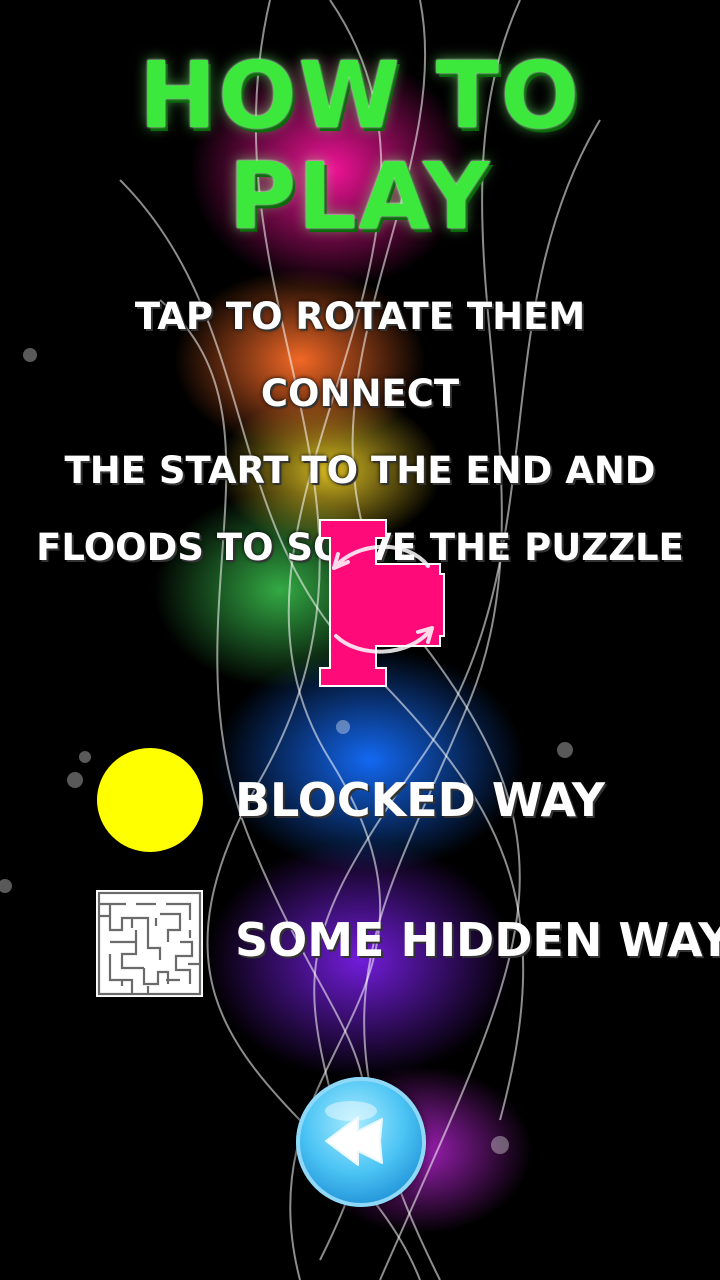 The height and width of the screenshot is (1280, 720). Describe the element at coordinates (150, 800) in the screenshot. I see `yellow-circle-icon` at that location.